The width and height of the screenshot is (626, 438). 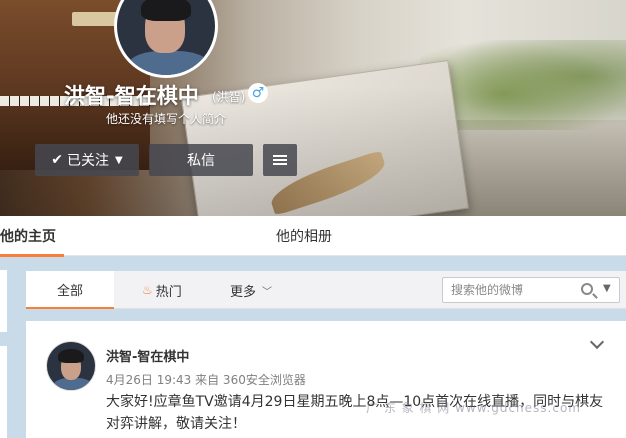 I want to click on profile-name: 洪智-智在棋中, so click(x=131, y=96).